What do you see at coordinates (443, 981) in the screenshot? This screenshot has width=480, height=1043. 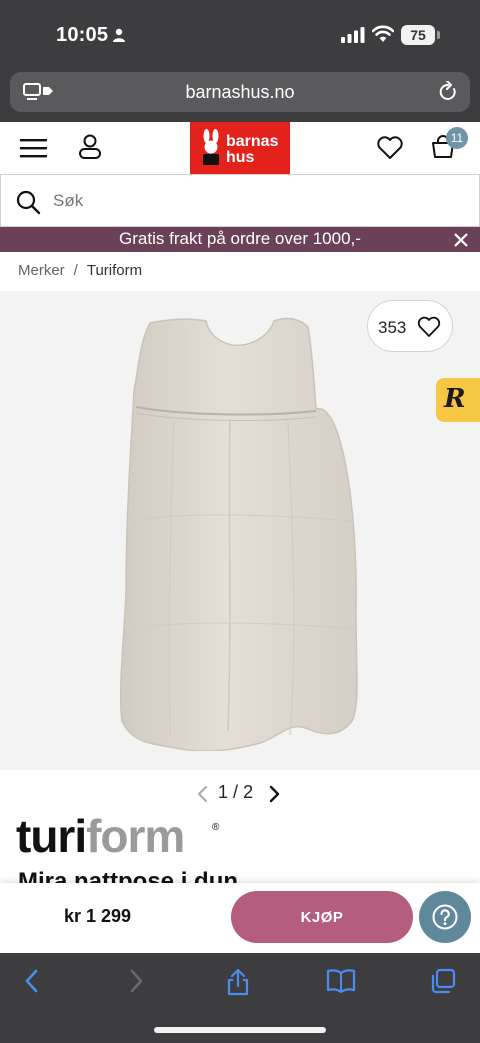 I see `tabs-icon` at bounding box center [443, 981].